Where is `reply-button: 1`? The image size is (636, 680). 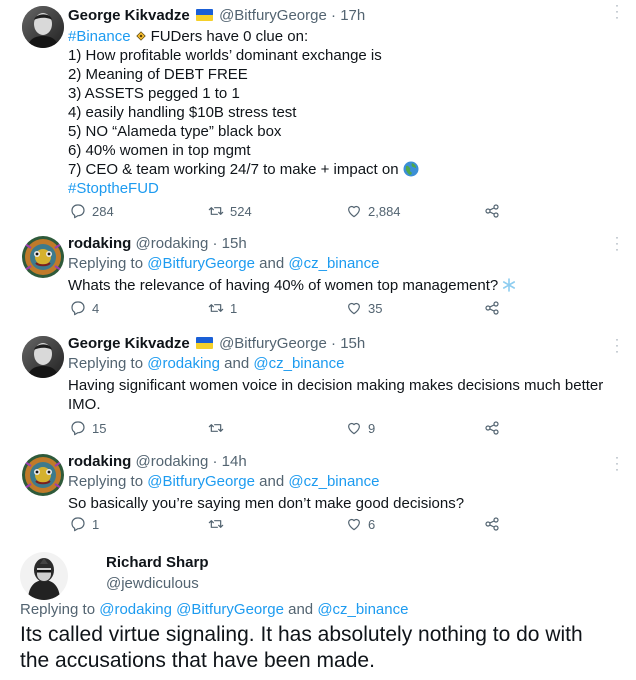 reply-button: 1 is located at coordinates (84, 524).